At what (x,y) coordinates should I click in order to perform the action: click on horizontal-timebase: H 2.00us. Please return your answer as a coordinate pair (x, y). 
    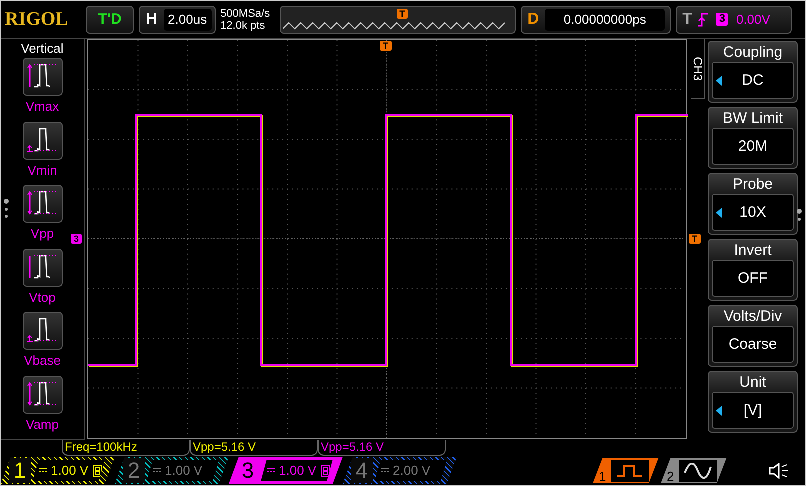
    Looking at the image, I should click on (177, 20).